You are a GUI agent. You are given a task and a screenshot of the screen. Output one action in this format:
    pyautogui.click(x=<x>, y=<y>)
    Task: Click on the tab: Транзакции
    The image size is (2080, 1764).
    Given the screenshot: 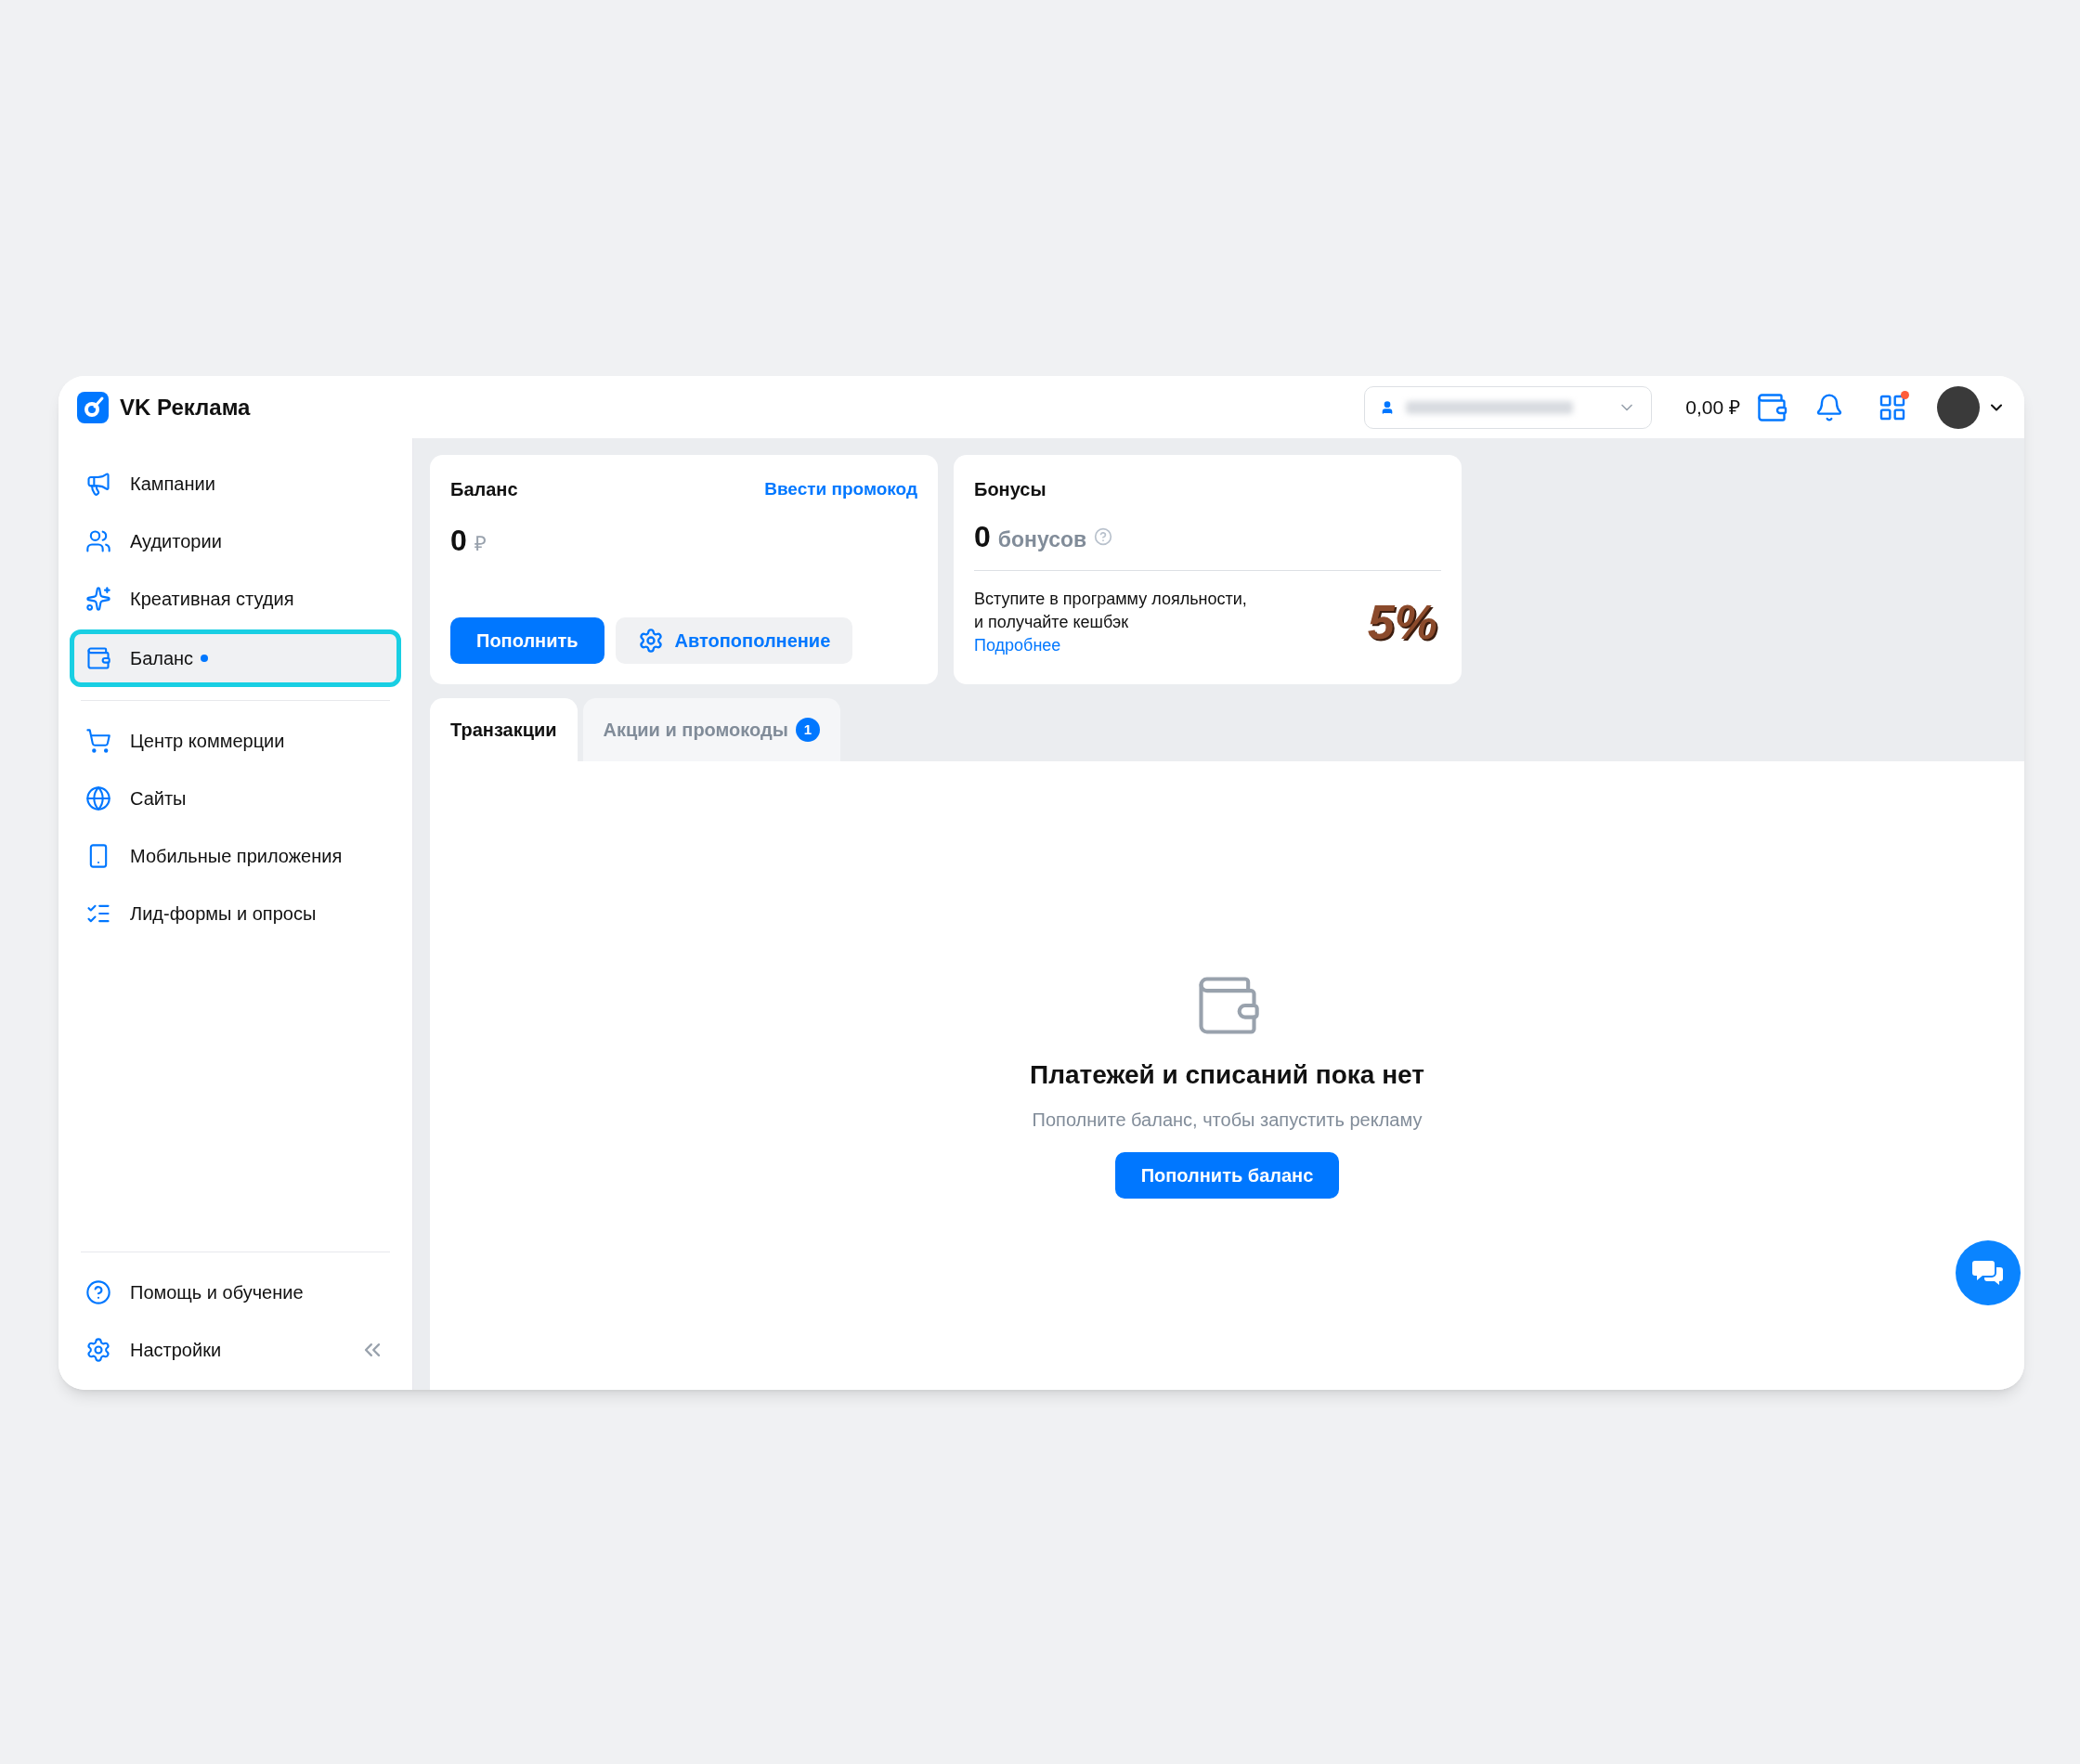 What is the action you would take?
    pyautogui.click(x=504, y=729)
    